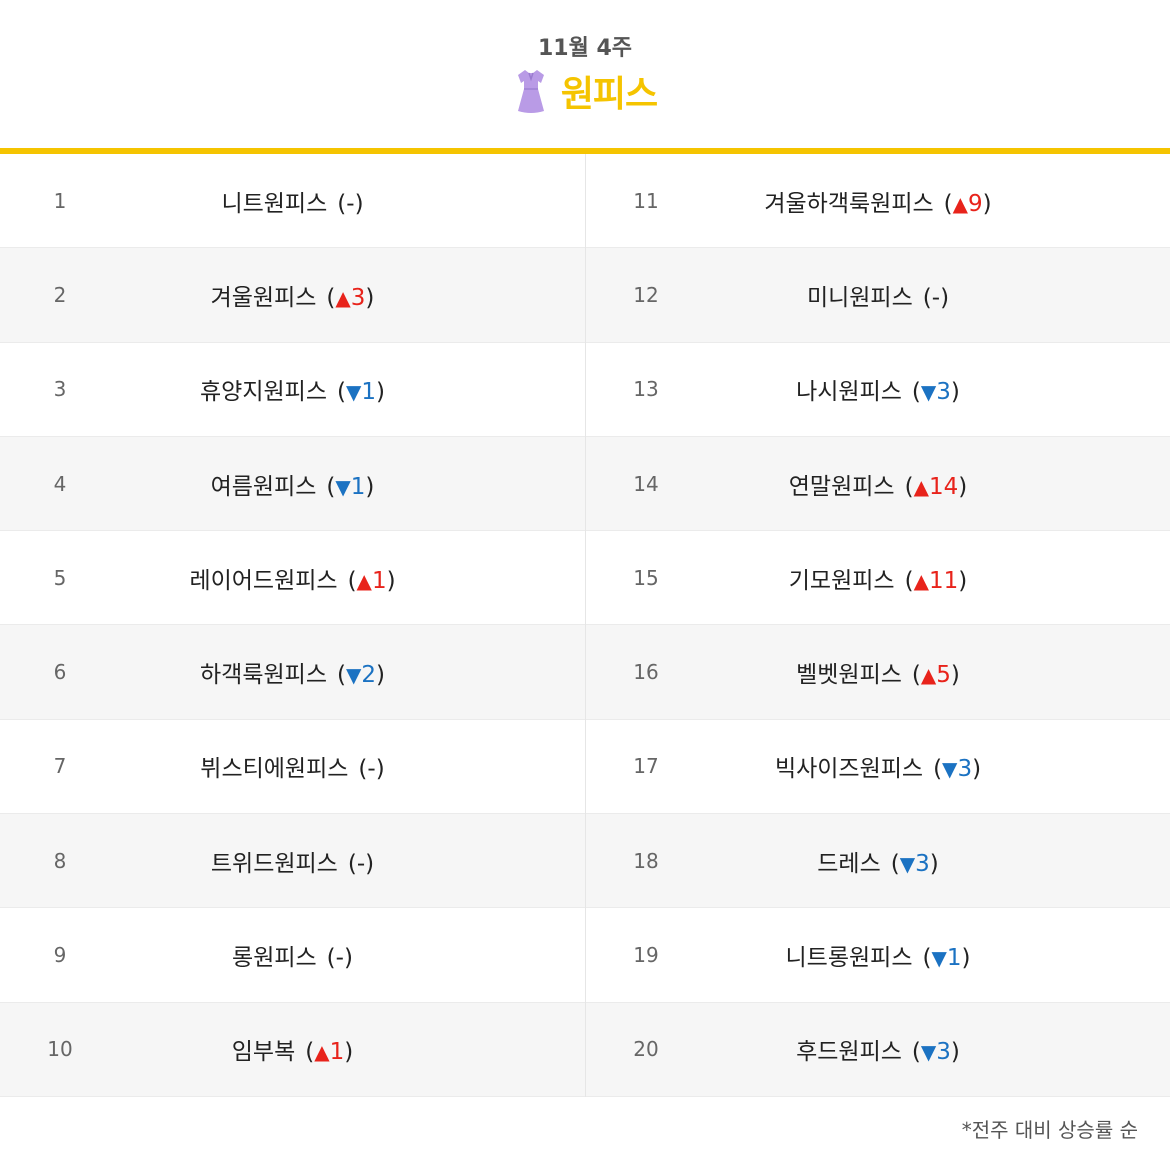 The width and height of the screenshot is (1170, 1170). What do you see at coordinates (849, 769) in the screenshot?
I see `keyword: 빅사이즈원피스` at bounding box center [849, 769].